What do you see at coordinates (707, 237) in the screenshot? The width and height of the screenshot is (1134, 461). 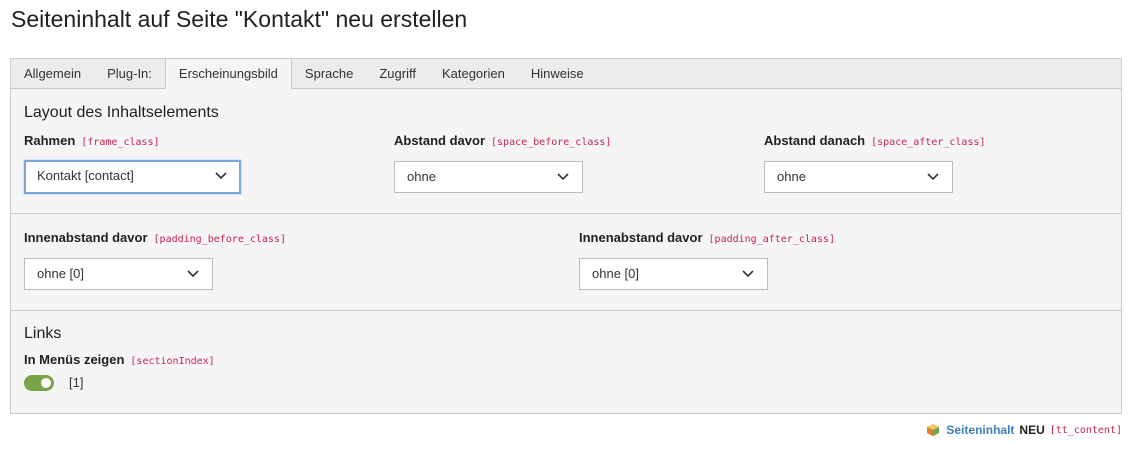 I see `padding-after-label: Innenabstand davor [padding_after_class]` at bounding box center [707, 237].